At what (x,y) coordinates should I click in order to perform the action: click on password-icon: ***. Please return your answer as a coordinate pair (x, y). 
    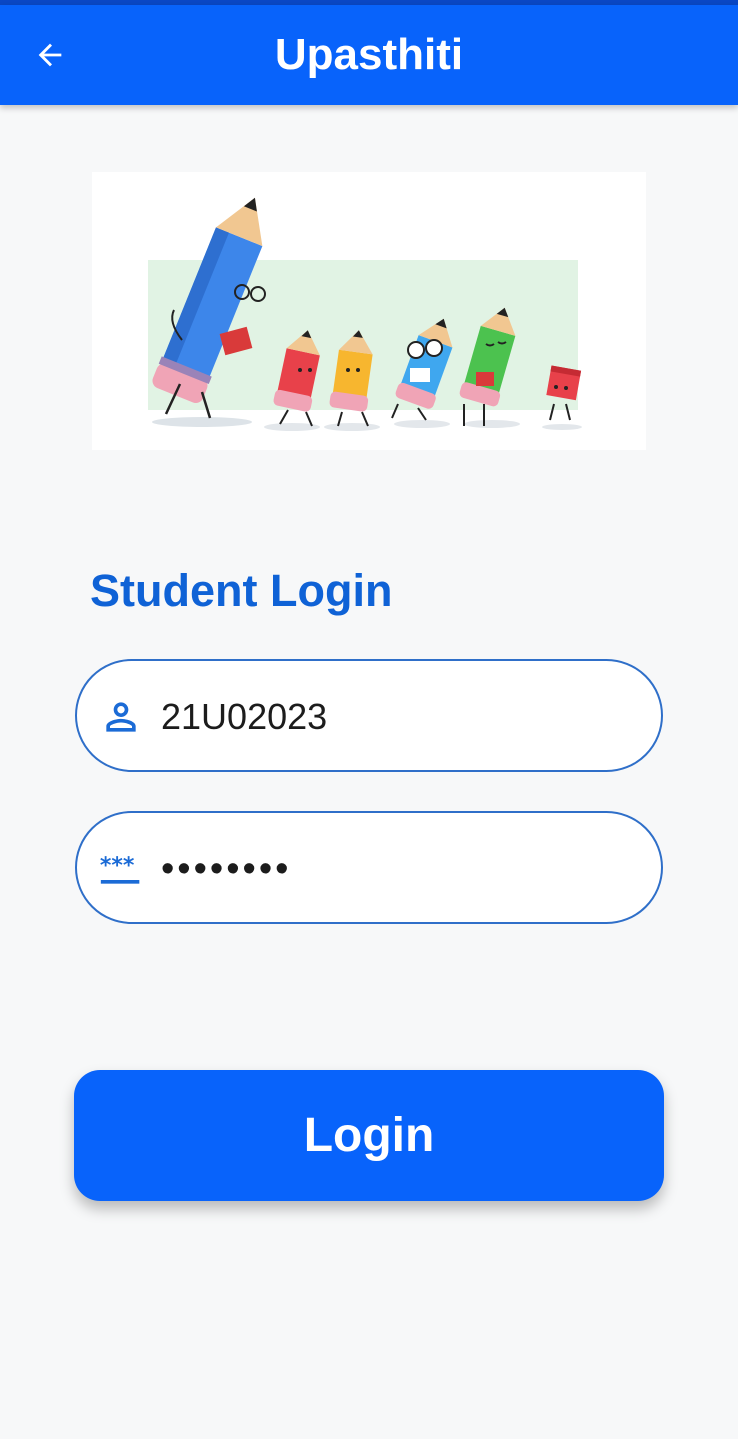
    Looking at the image, I should click on (120, 869).